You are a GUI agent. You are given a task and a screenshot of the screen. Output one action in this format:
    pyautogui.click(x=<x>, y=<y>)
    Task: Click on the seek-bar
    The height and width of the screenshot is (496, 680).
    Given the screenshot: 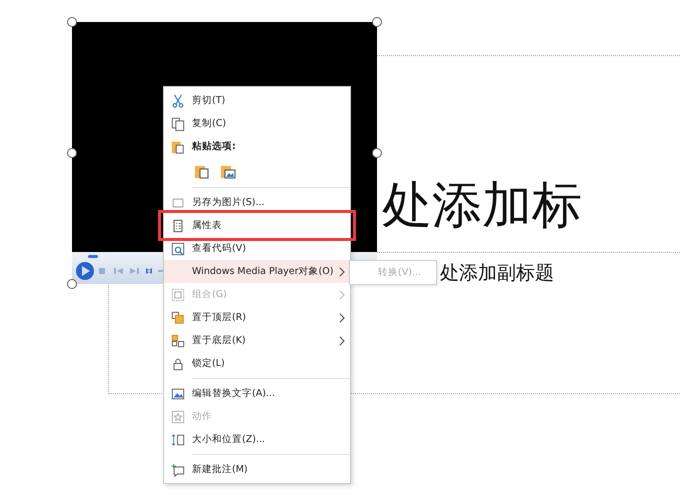 What is the action you would take?
    pyautogui.click(x=93, y=256)
    